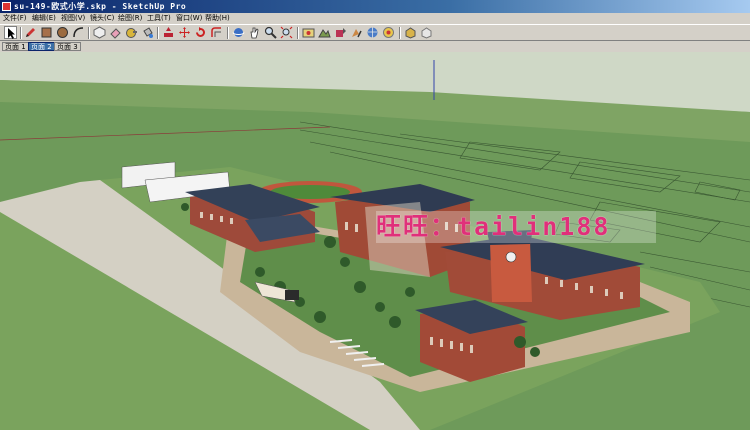 The image size is (750, 430). I want to click on rectangle-icon, so click(46, 32).